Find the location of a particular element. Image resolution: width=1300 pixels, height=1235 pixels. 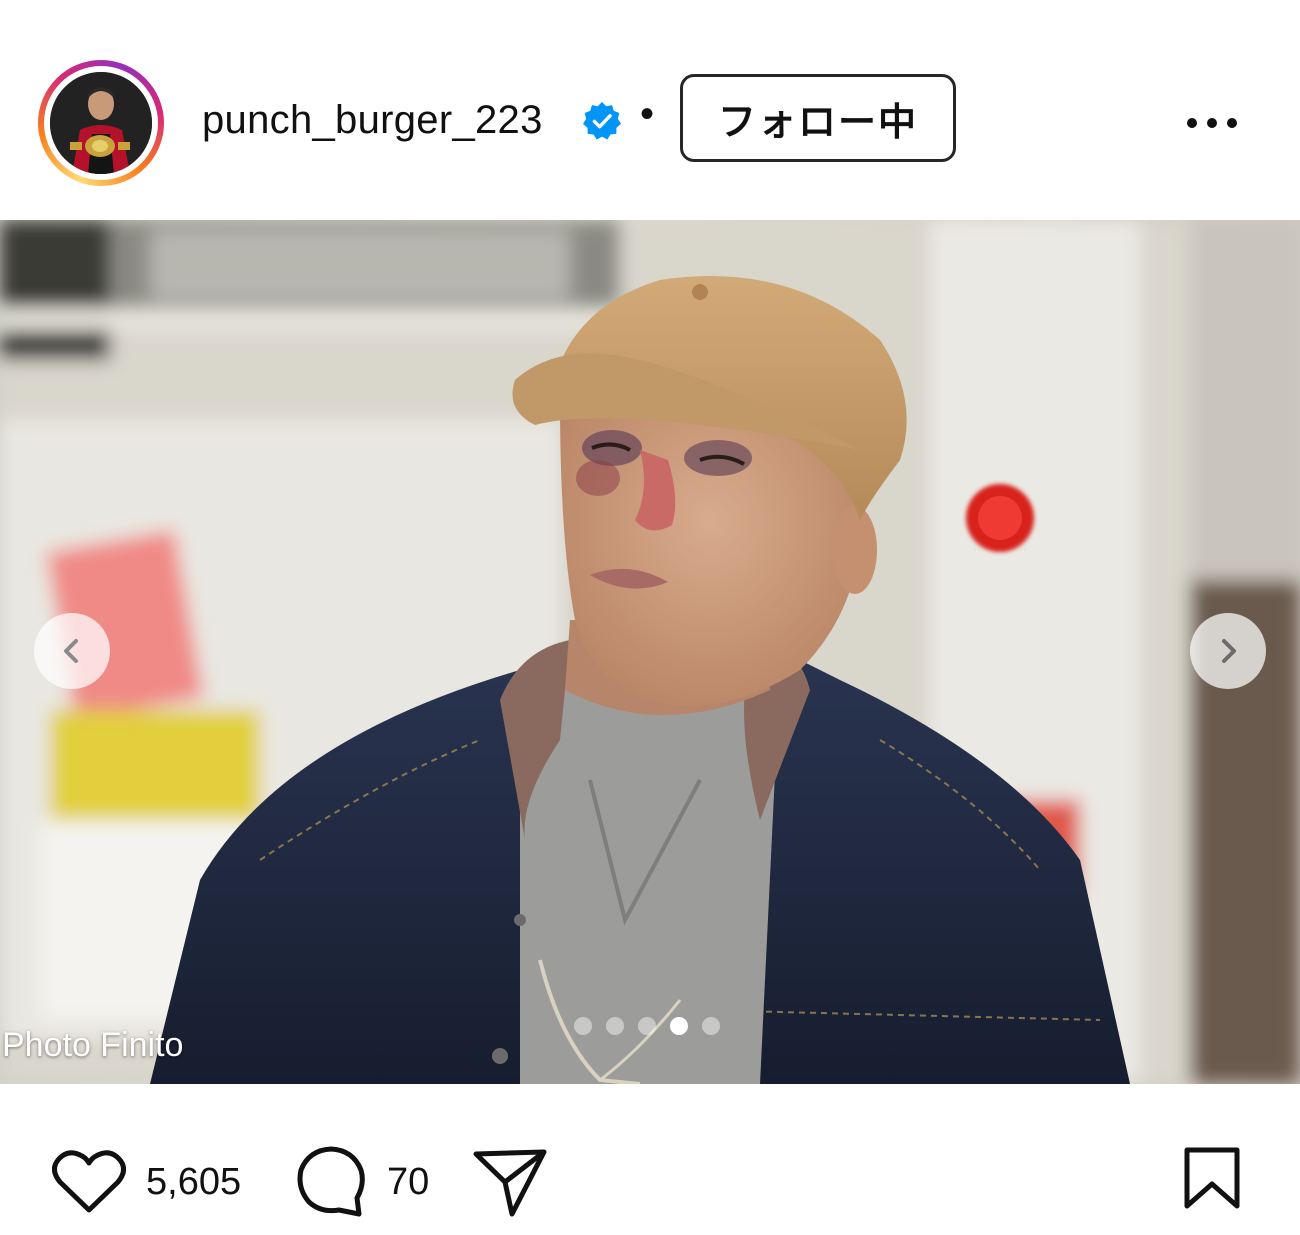

send-icon is located at coordinates (510, 1182).